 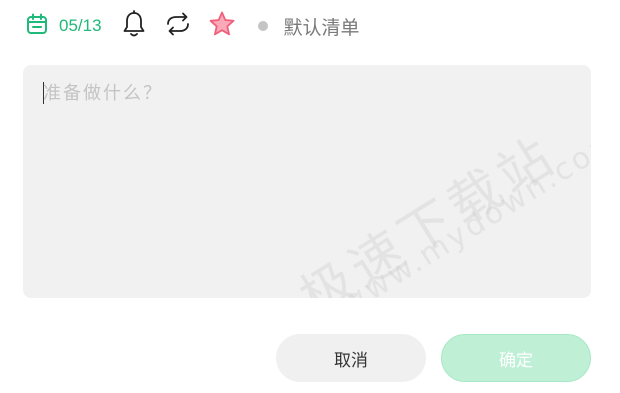 I want to click on reminder-button, so click(x=134, y=26).